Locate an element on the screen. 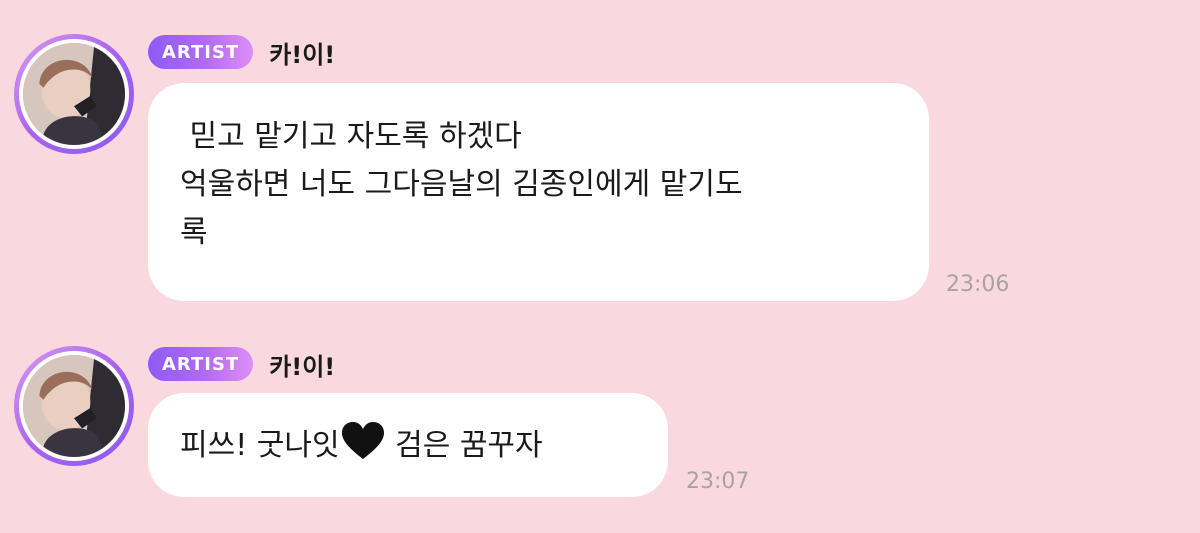  message-bubble: 피쓰! 굿나잇 검은 꿈꾸자 is located at coordinates (408, 445).